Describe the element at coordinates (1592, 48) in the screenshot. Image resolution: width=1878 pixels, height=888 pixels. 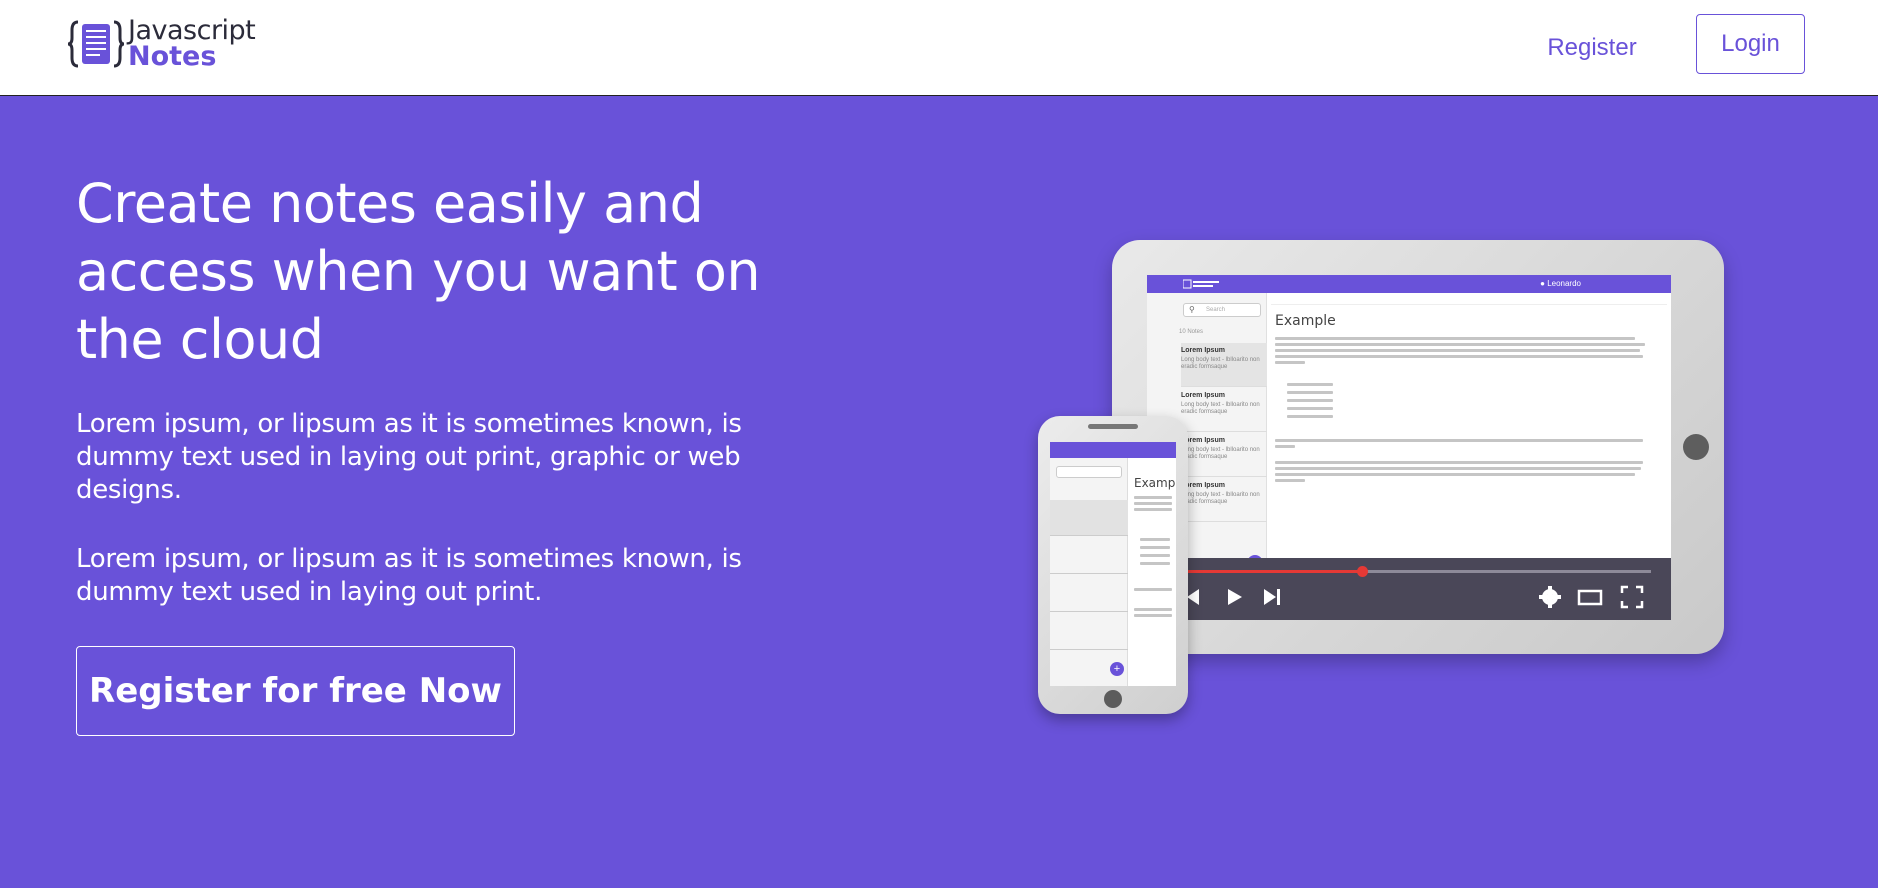
I see `register-link: Register` at that location.